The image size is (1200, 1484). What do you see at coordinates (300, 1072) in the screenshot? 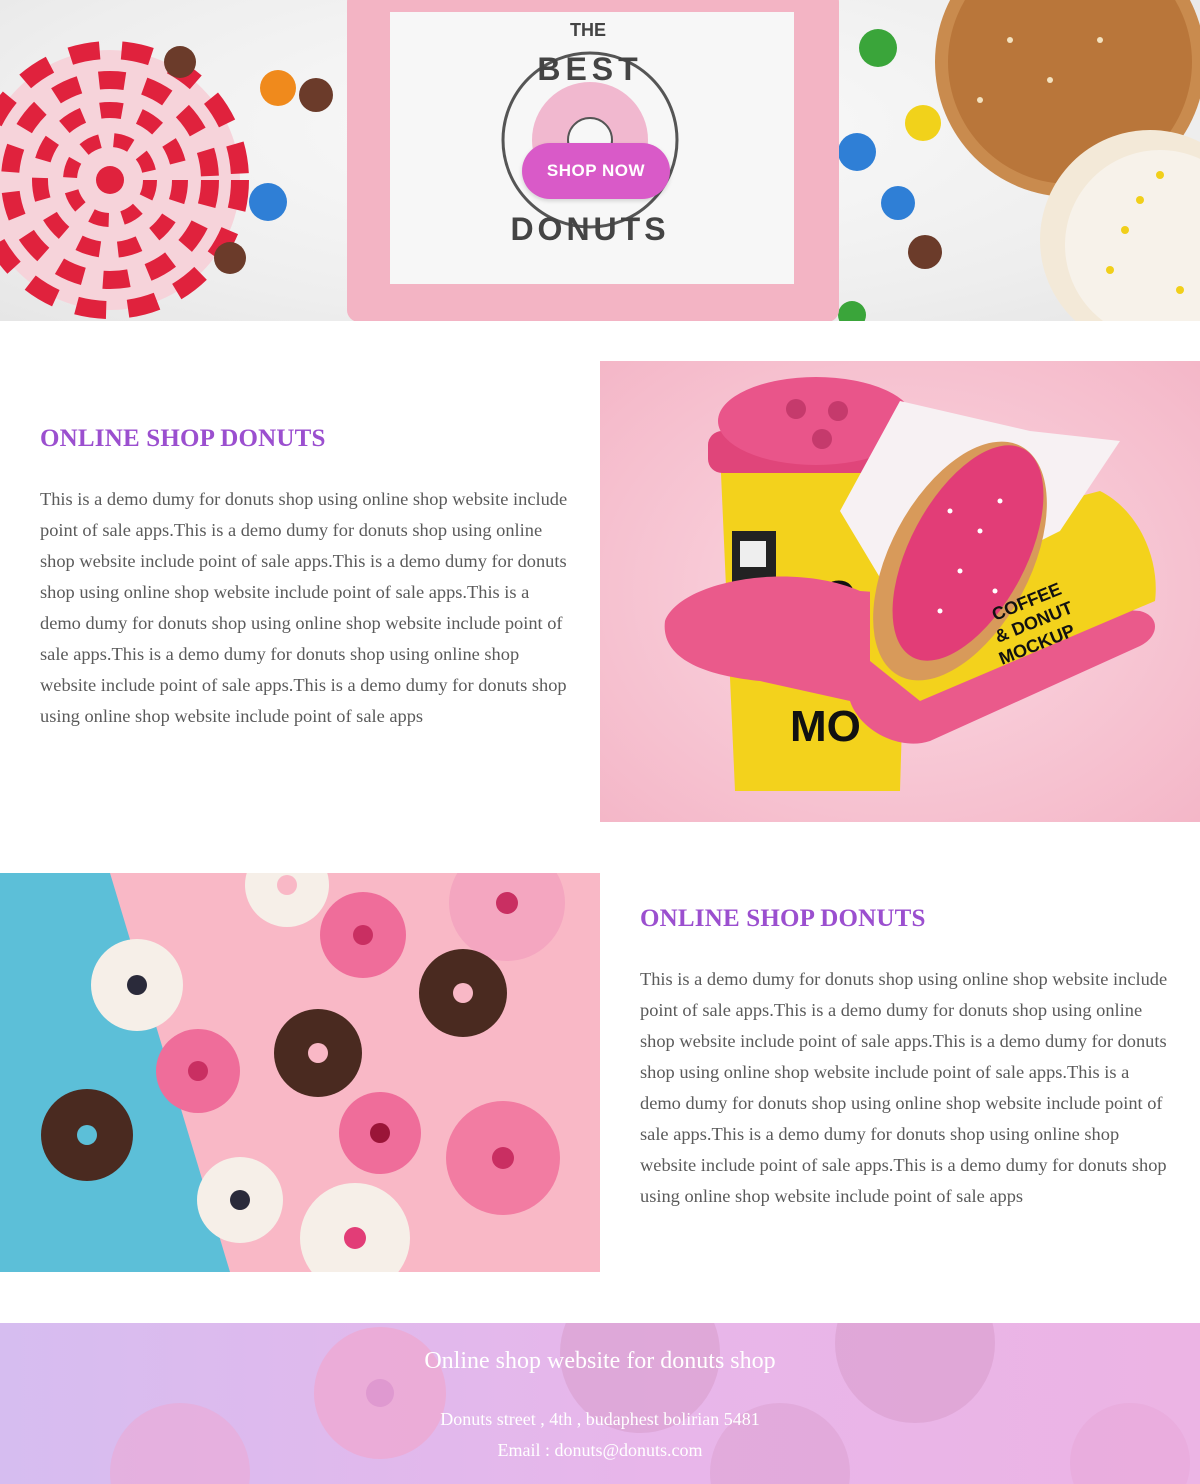
I see `donuts-flatlay-image` at bounding box center [300, 1072].